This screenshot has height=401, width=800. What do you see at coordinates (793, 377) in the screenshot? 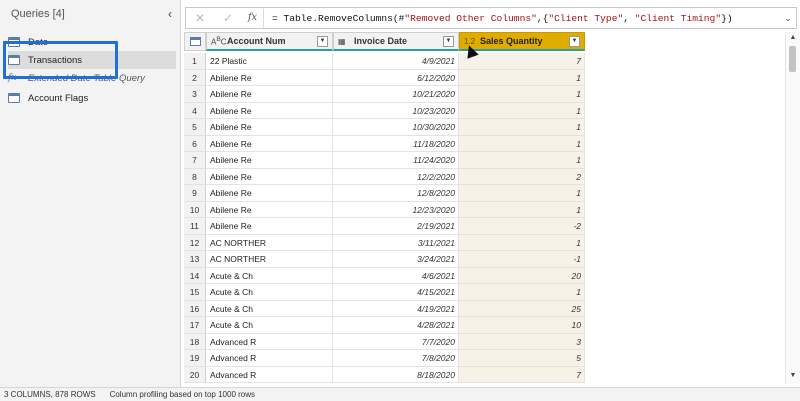
I see `scroll-down-icon: ▼` at bounding box center [793, 377].